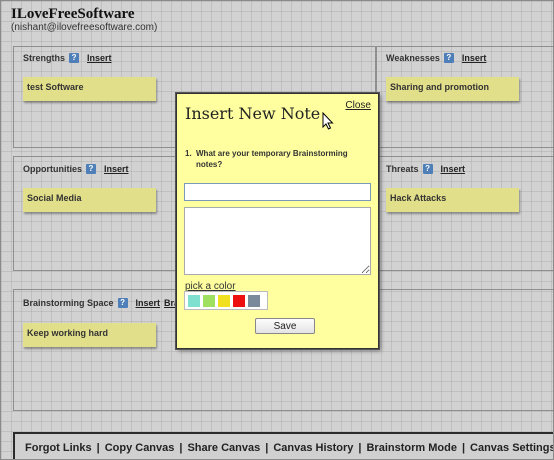  Describe the element at coordinates (328, 121) in the screenshot. I see `mouse-cursor-icon` at that location.